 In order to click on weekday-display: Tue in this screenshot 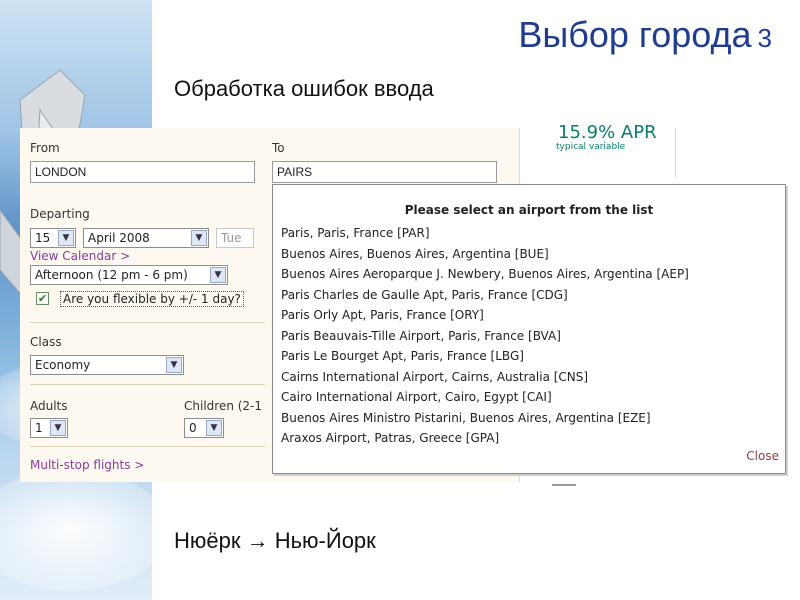, I will do `click(235, 238)`.